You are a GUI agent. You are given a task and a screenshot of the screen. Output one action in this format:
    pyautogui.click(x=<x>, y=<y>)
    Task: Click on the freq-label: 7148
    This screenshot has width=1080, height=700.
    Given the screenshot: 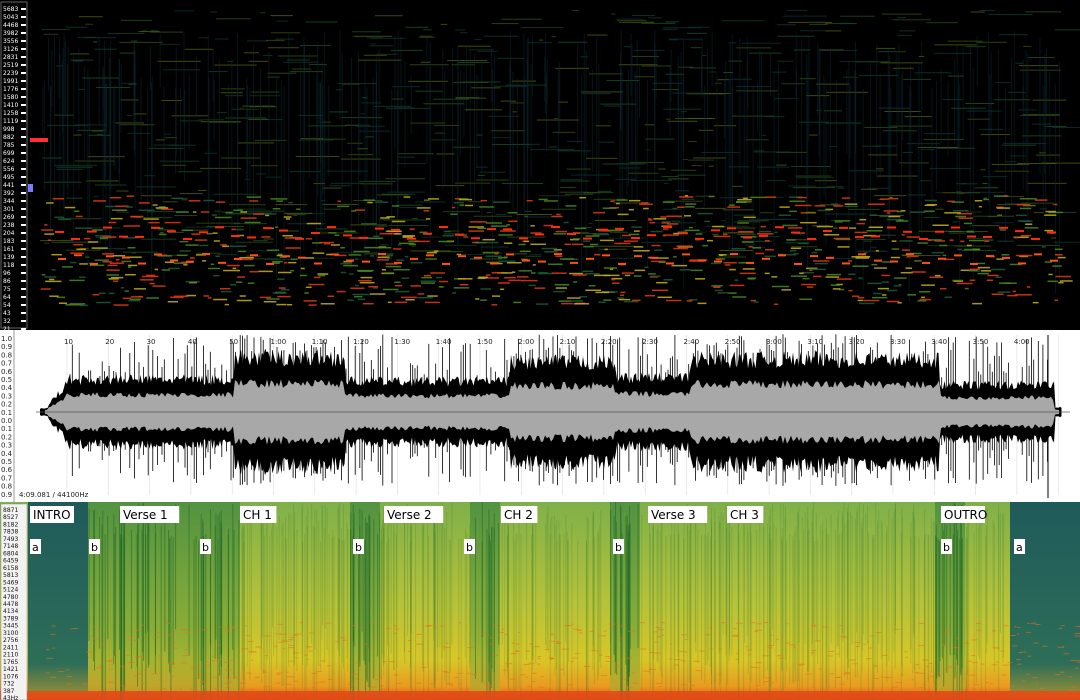 What is the action you would take?
    pyautogui.click(x=10, y=546)
    